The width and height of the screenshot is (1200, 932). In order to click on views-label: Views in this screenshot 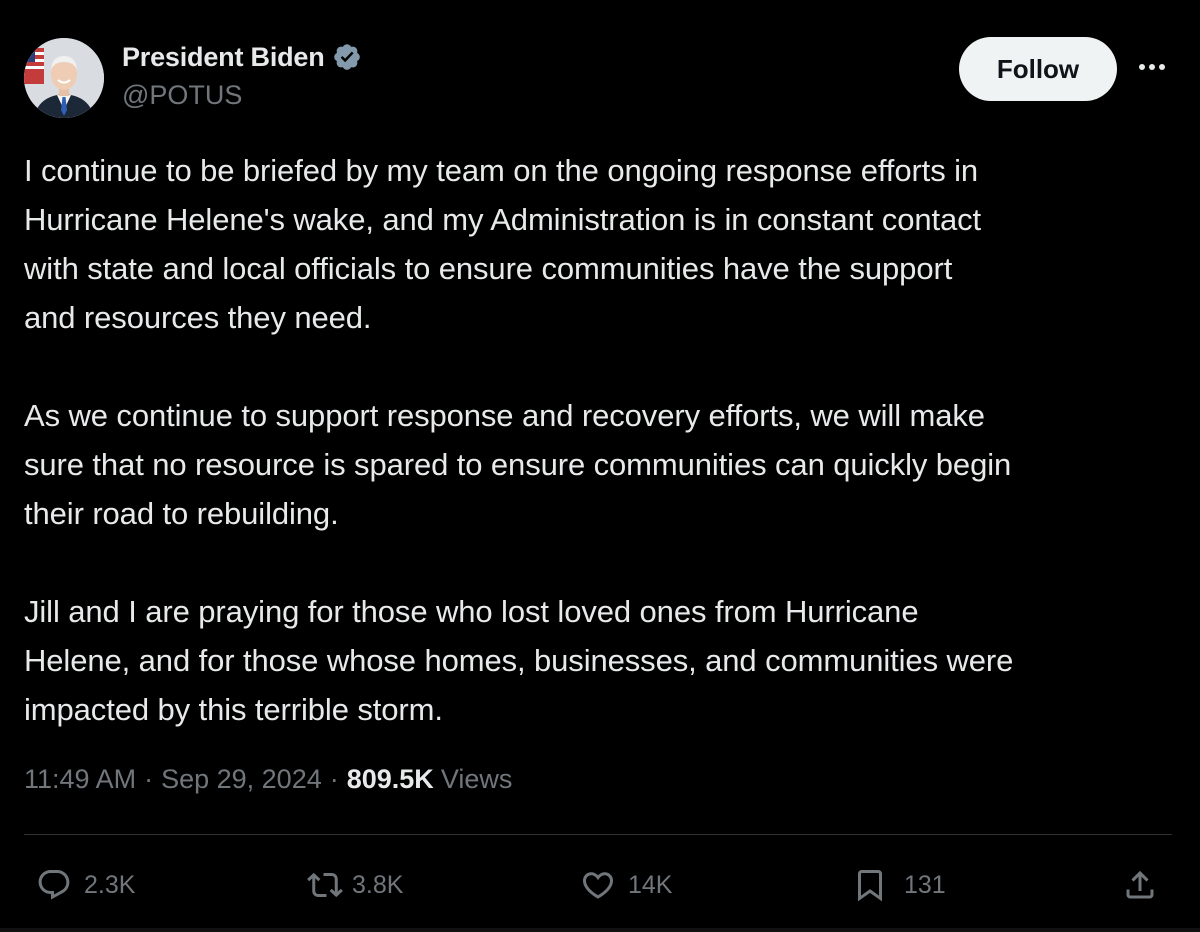, I will do `click(476, 779)`.